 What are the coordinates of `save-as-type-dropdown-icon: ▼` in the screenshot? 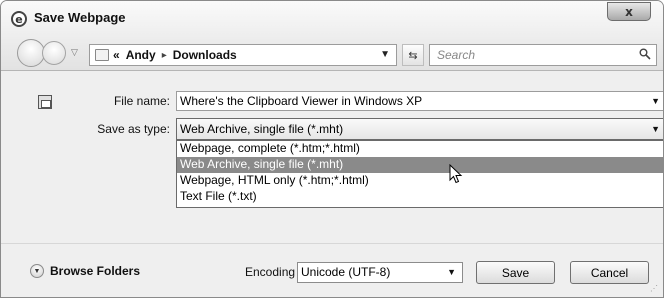 It's located at (655, 129).